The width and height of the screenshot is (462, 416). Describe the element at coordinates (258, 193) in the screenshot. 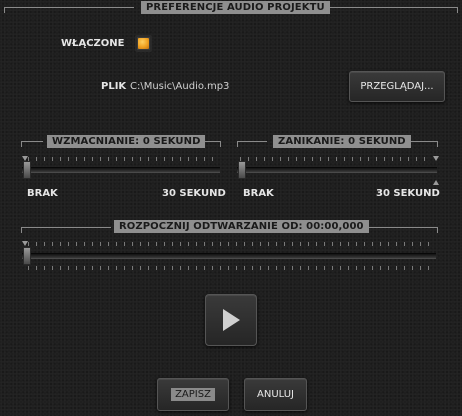

I see `fade-out-min-label: BRAK` at that location.